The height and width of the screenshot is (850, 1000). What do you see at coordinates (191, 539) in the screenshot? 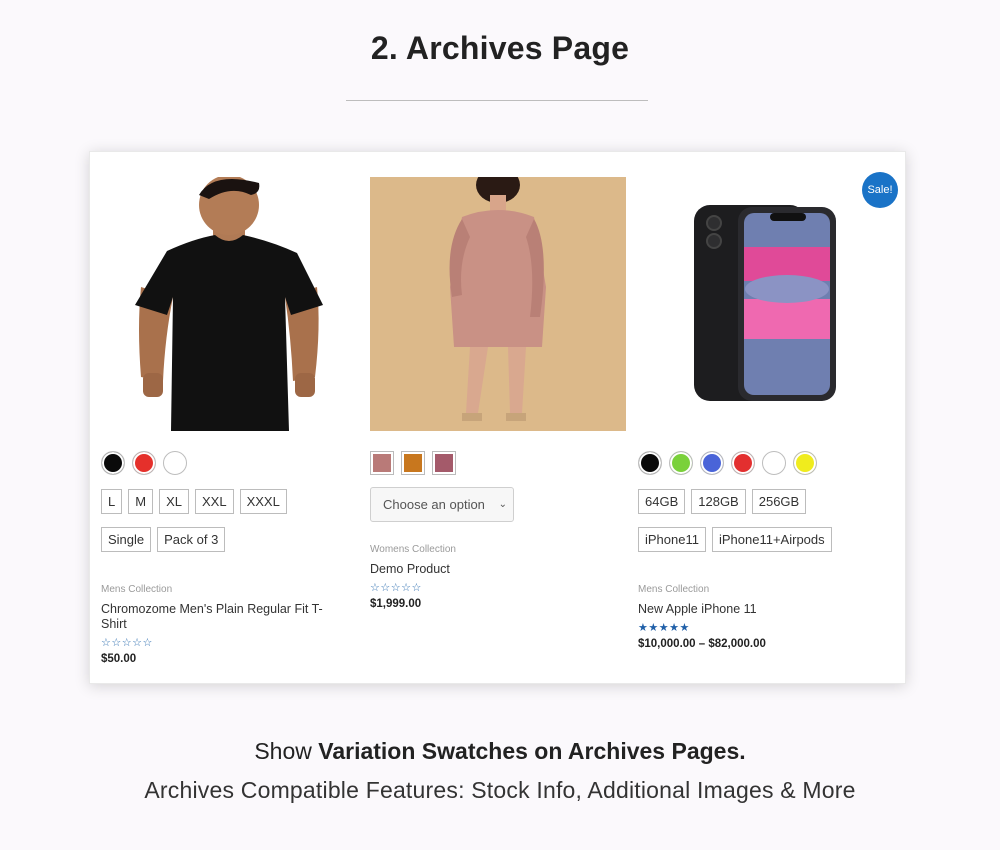
I see `pack-swatch-pack-of-3: Pack of 3` at bounding box center [191, 539].